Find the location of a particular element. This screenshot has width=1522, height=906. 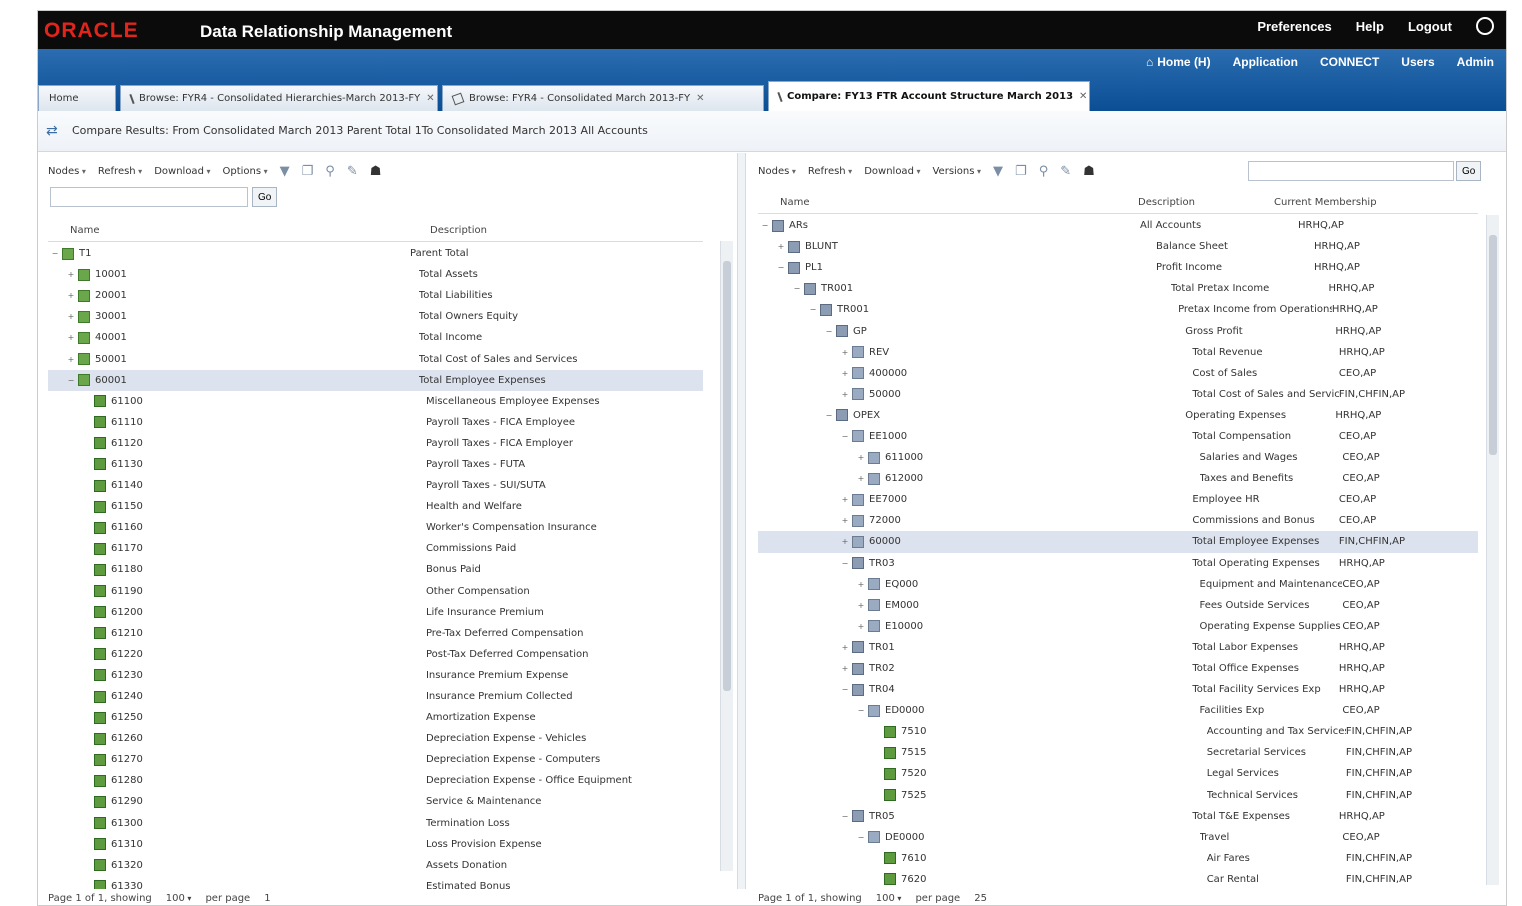

tree-row: 7610 Air Fares FIN,CHFIN,AP is located at coordinates (1118, 858).